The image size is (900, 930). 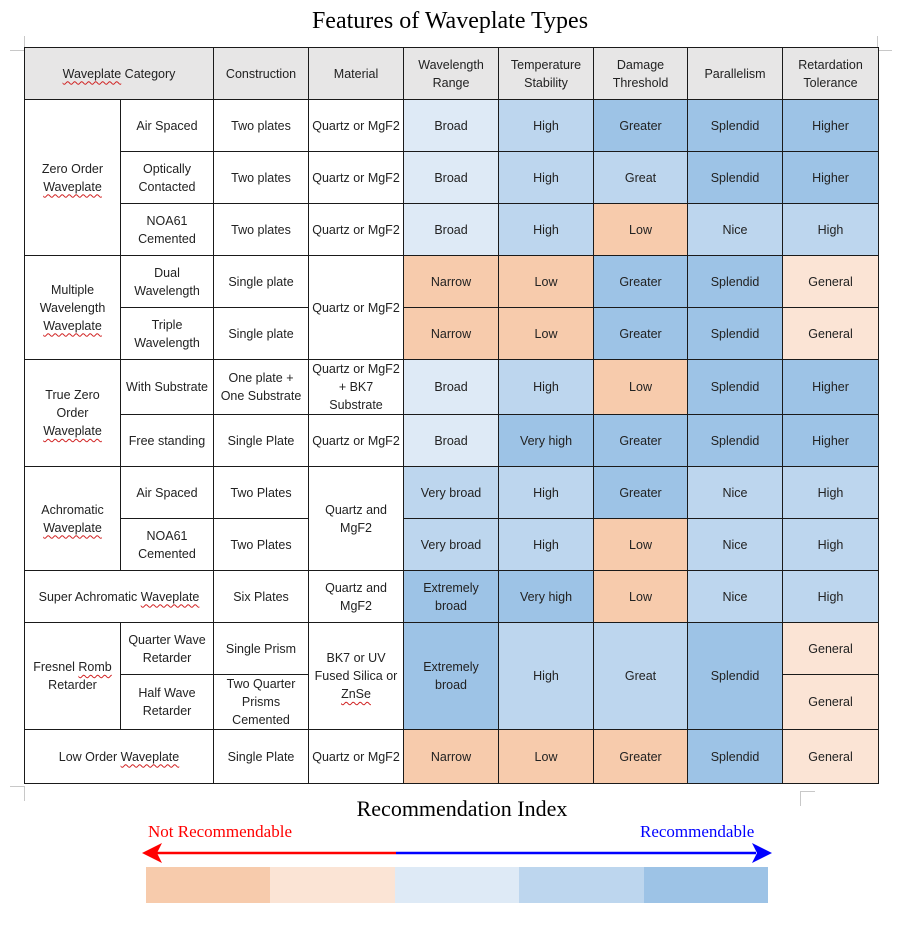 What do you see at coordinates (72, 685) in the screenshot?
I see `category-text: Retarder` at bounding box center [72, 685].